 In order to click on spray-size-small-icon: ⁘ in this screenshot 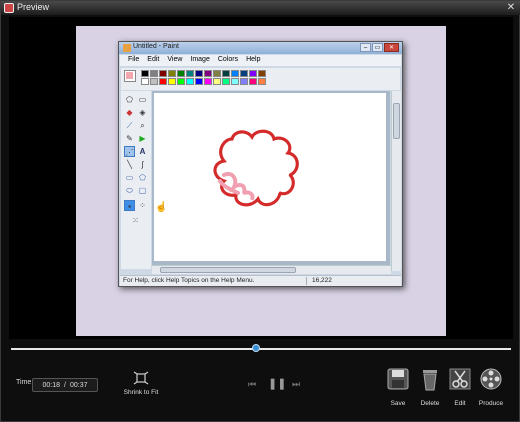, I will do `click(142, 205)`.